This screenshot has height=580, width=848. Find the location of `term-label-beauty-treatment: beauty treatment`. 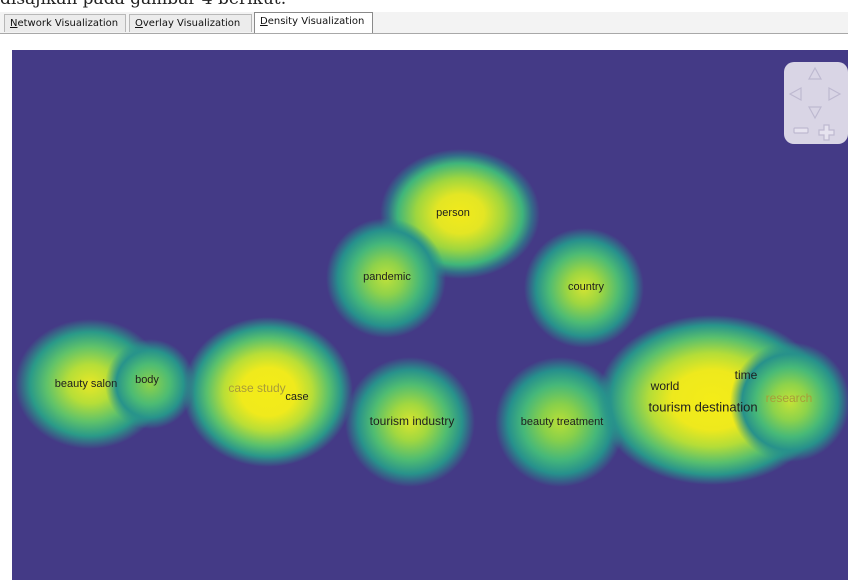

term-label-beauty-treatment: beauty treatment is located at coordinates (562, 422).